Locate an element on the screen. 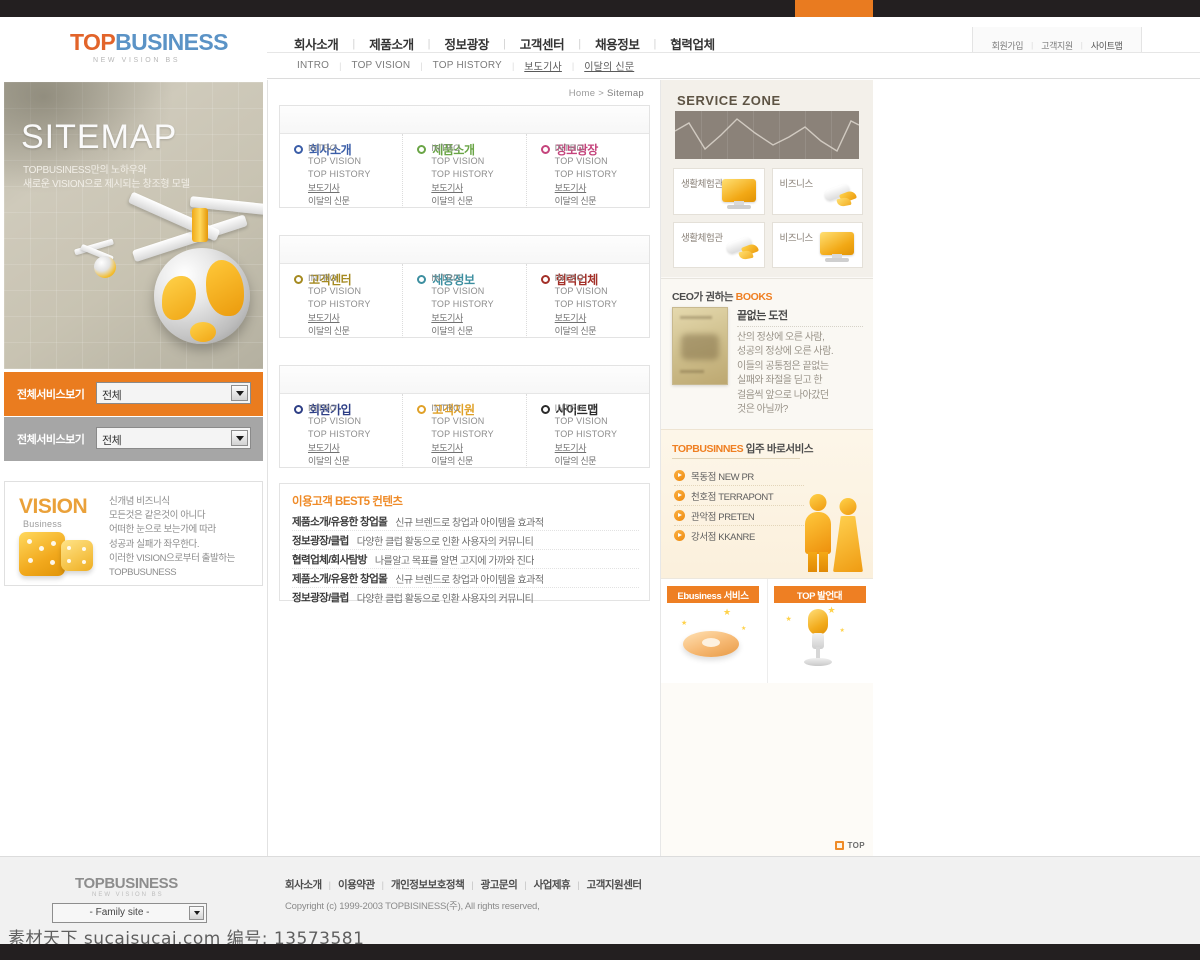  sitemap-link-list: INTRO TOP VISION TOP HISTORY 보도기사 이달의 신문 is located at coordinates (339, 435).